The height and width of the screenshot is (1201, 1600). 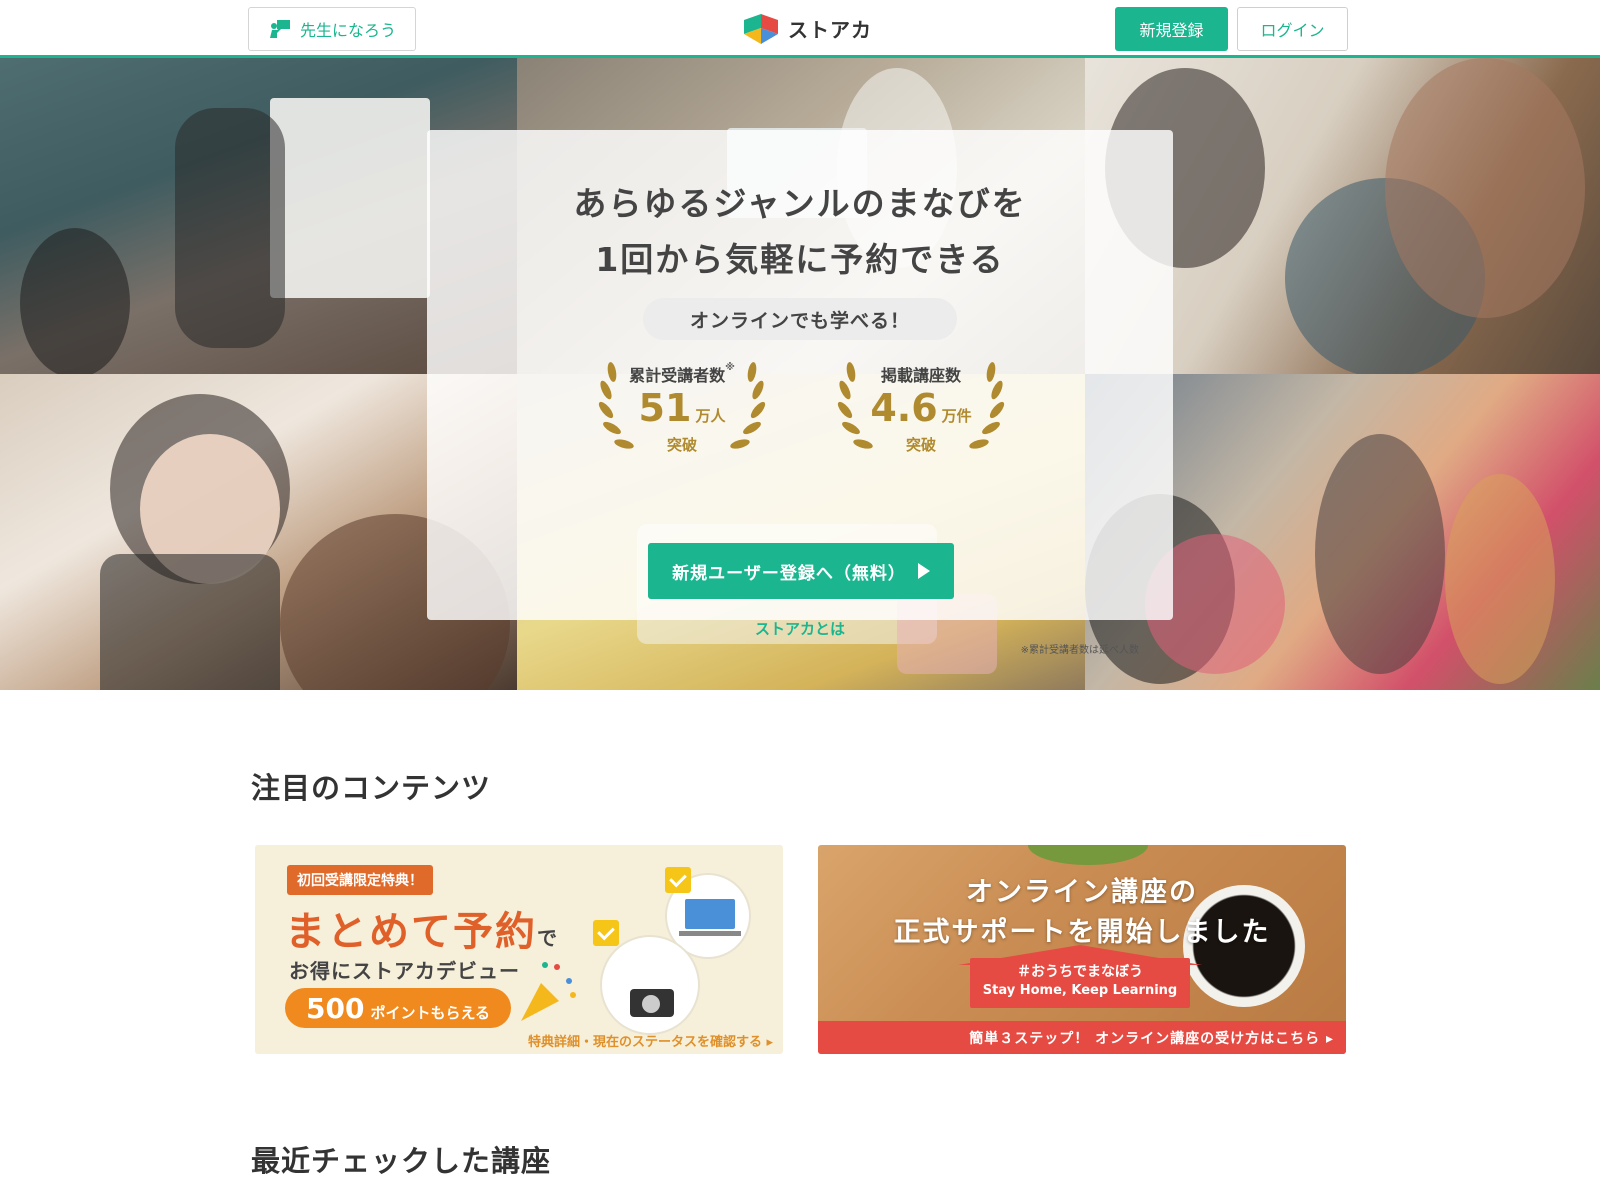 I want to click on camera-icon, so click(x=650, y=985).